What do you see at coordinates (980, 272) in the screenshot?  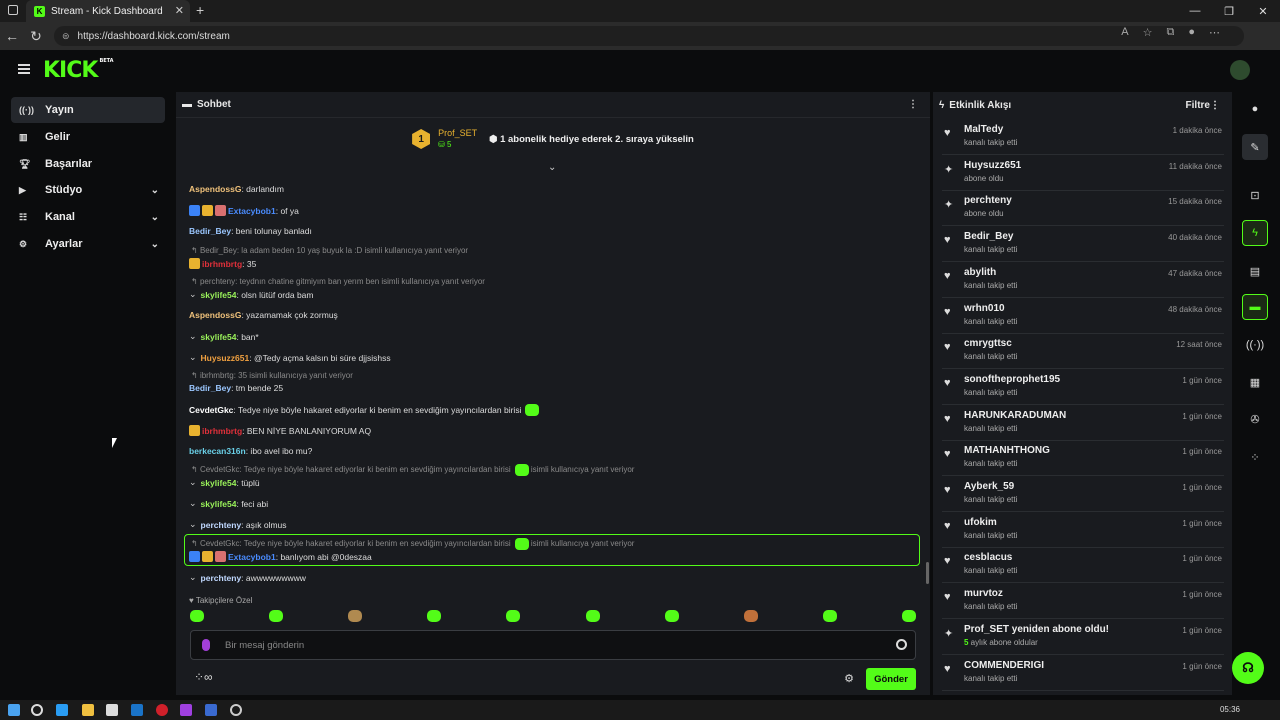 I see `activity-user: abylith` at bounding box center [980, 272].